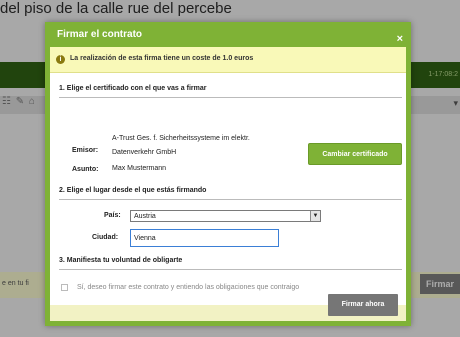 This screenshot has width=460, height=337. I want to click on country-select-value: Austria, so click(145, 216).